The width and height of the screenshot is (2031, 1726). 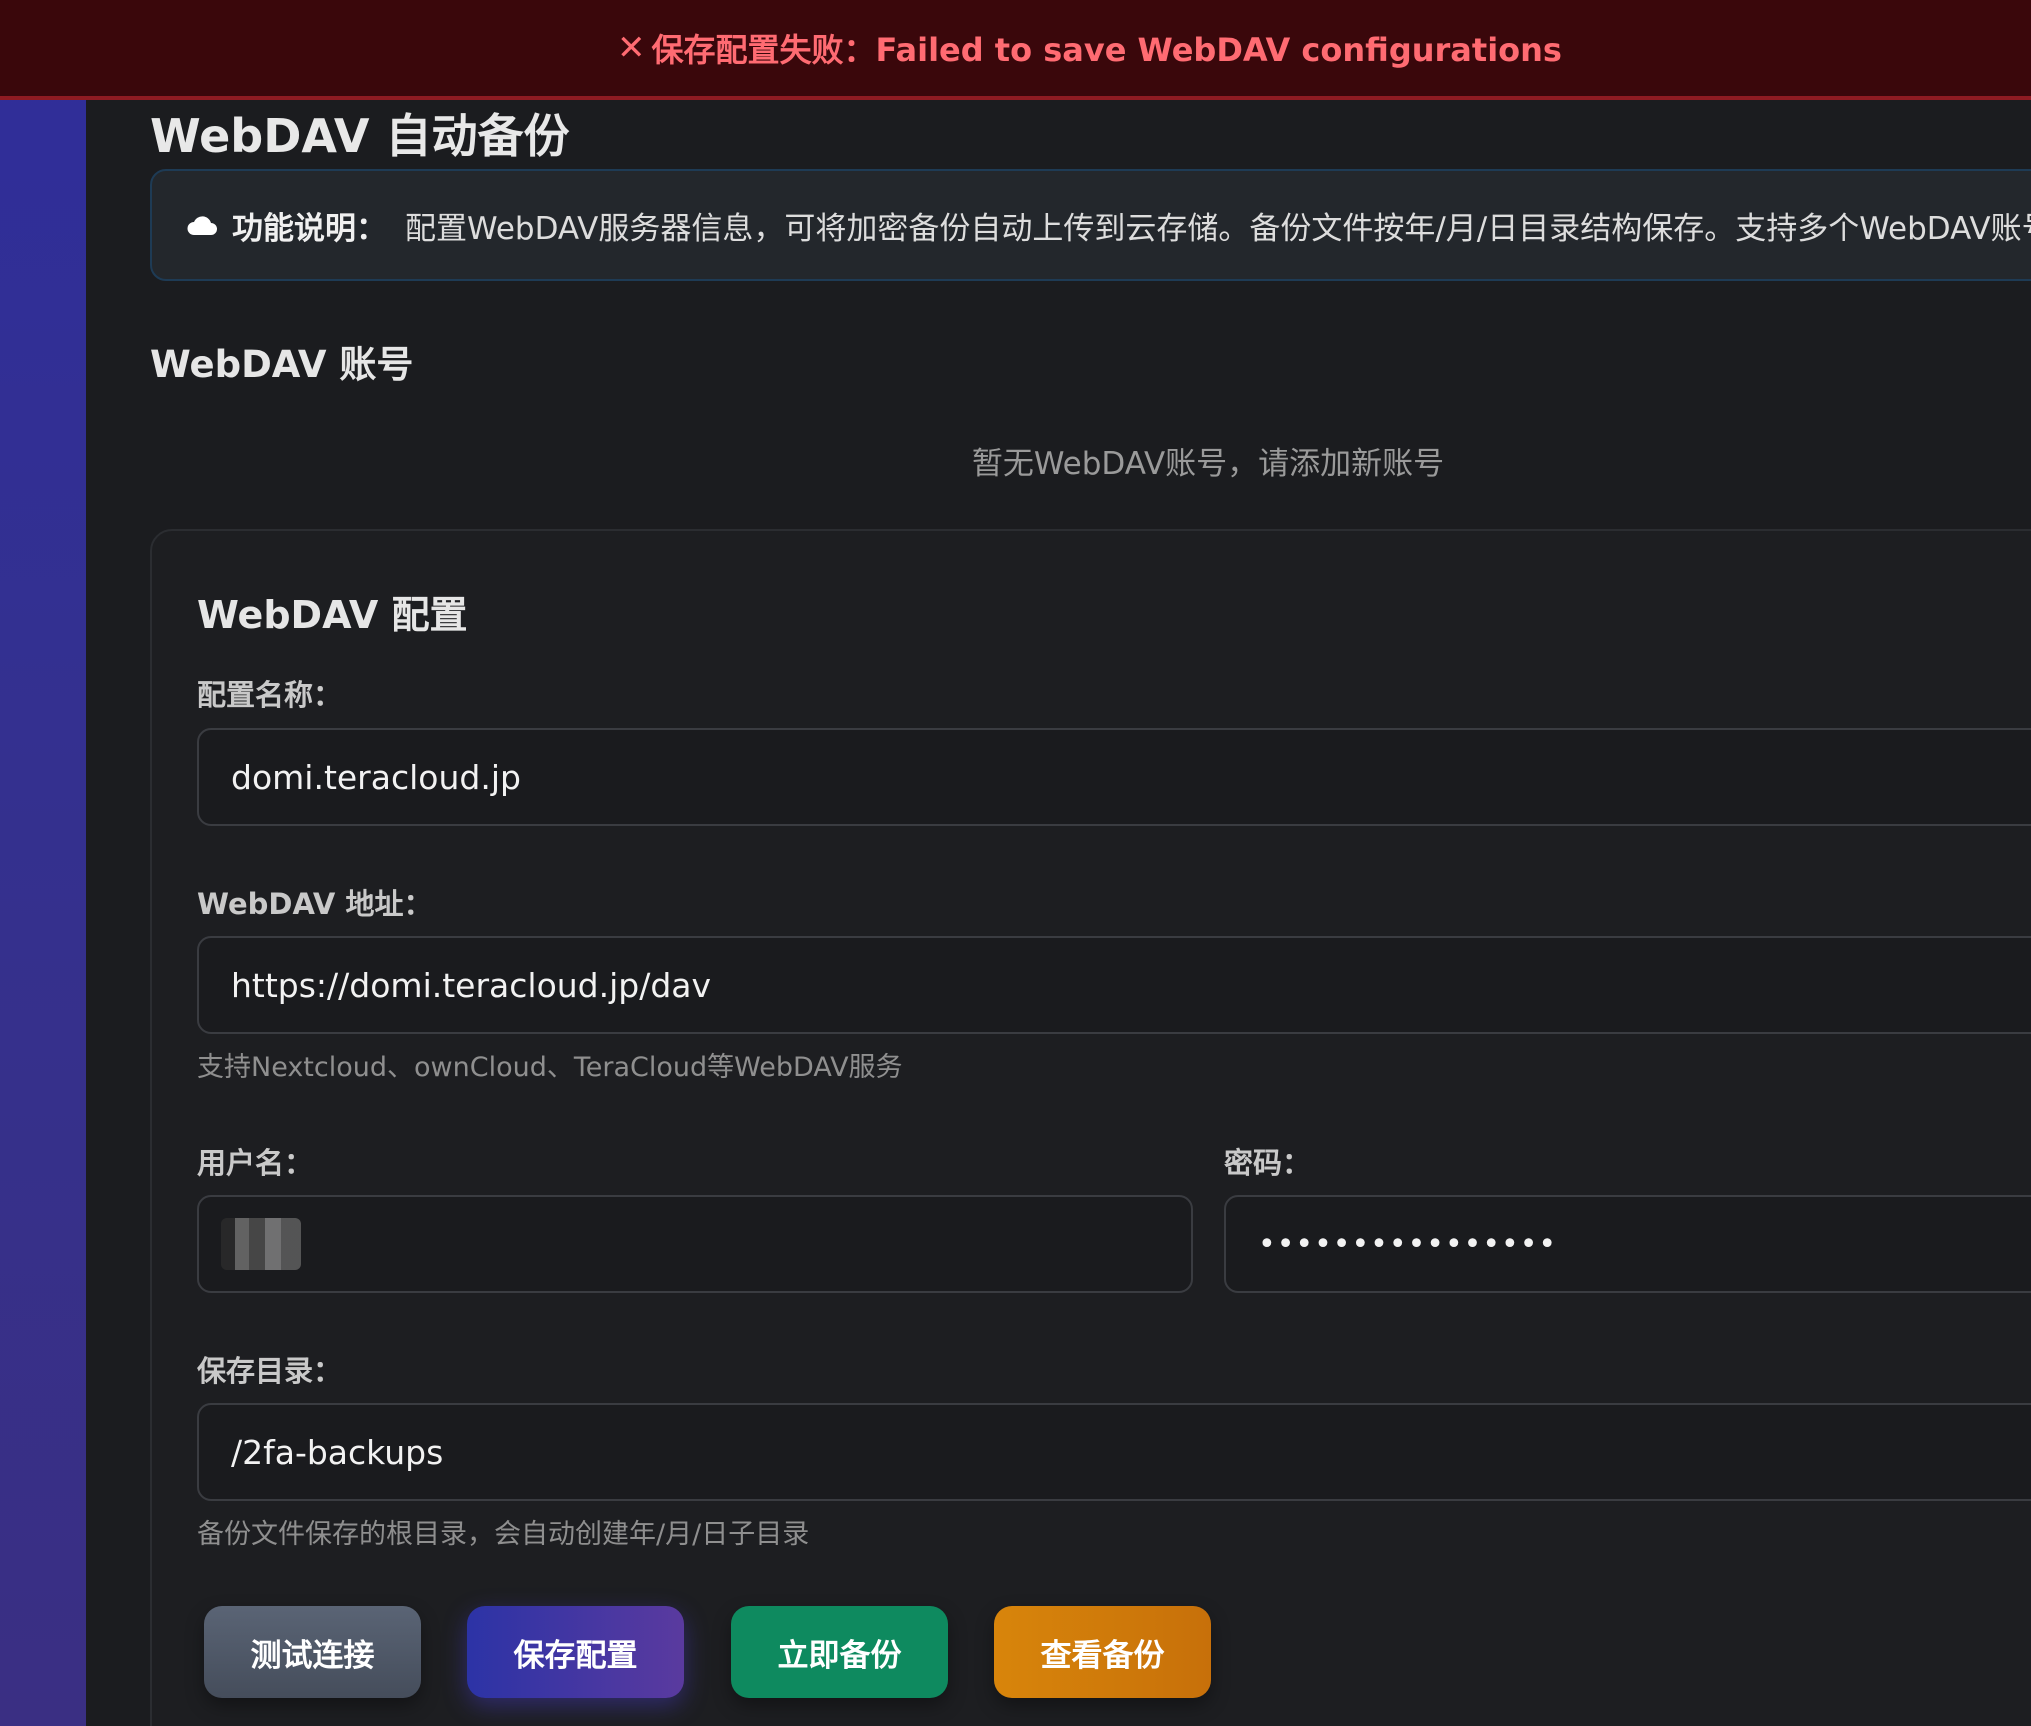 What do you see at coordinates (309, 228) in the screenshot?
I see `info-label: 功能说明：` at bounding box center [309, 228].